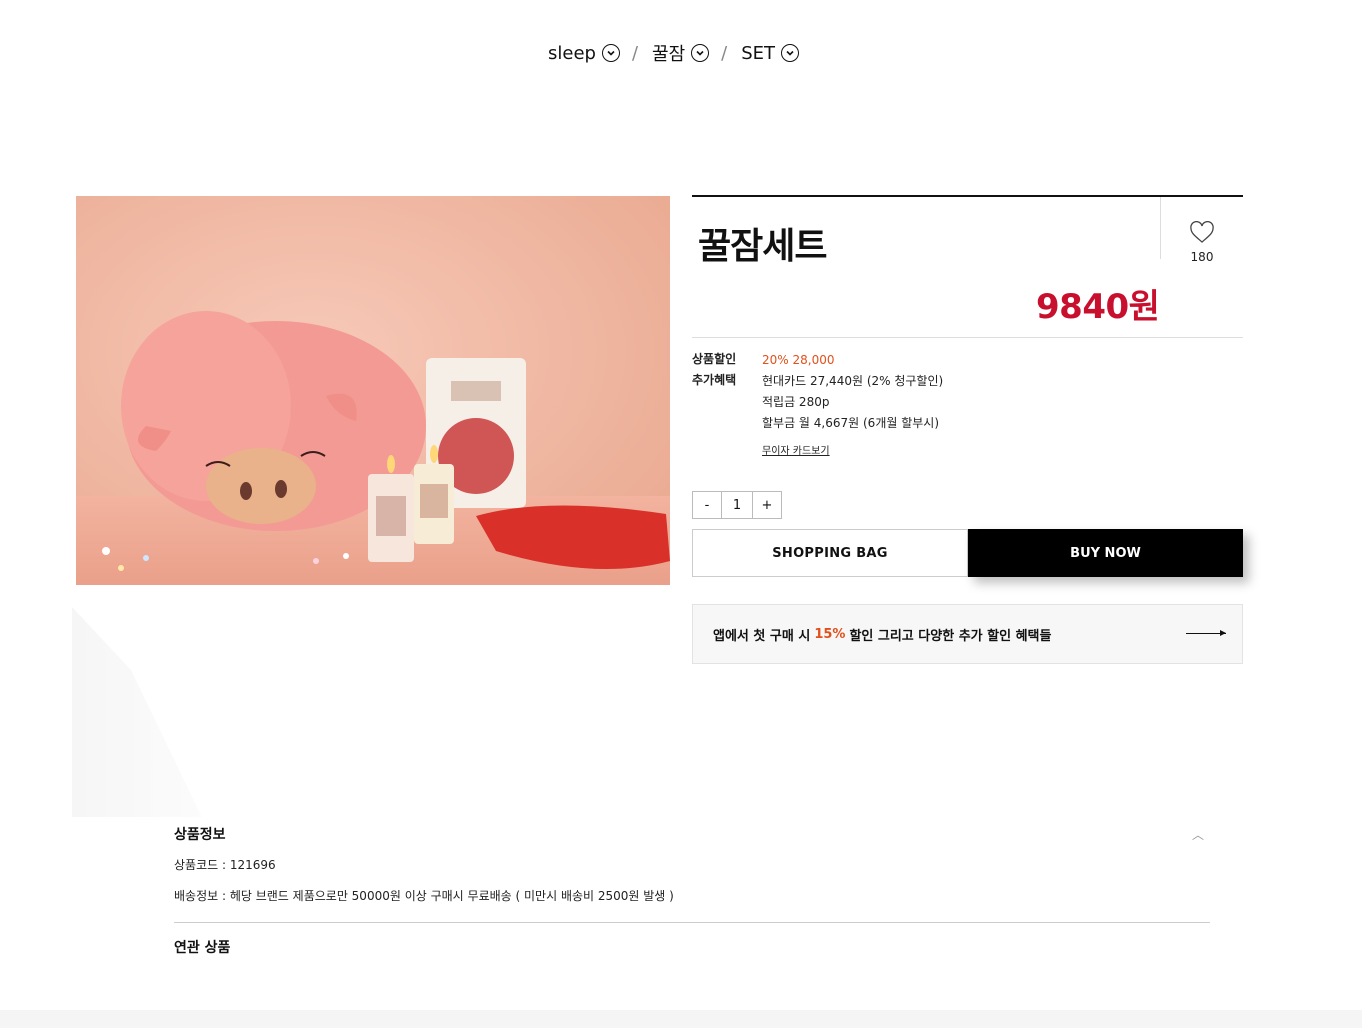 The image size is (1362, 1028). I want to click on related-products-heading: 연관 상품, so click(202, 948).